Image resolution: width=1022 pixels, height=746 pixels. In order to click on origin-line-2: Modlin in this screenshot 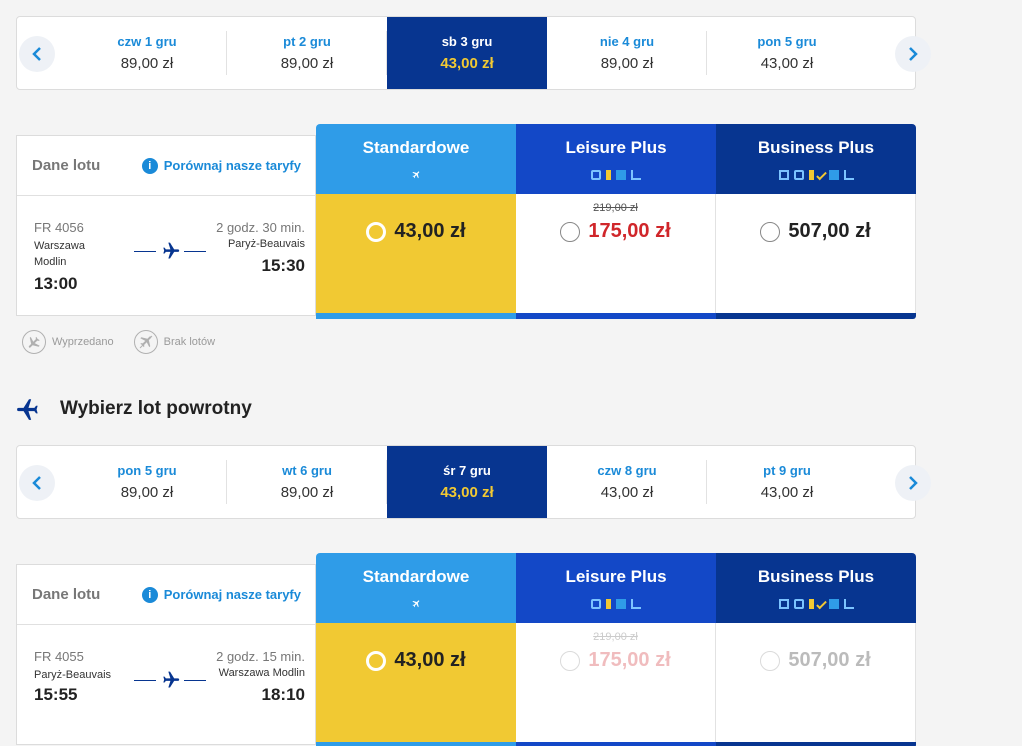, I will do `click(50, 262)`.